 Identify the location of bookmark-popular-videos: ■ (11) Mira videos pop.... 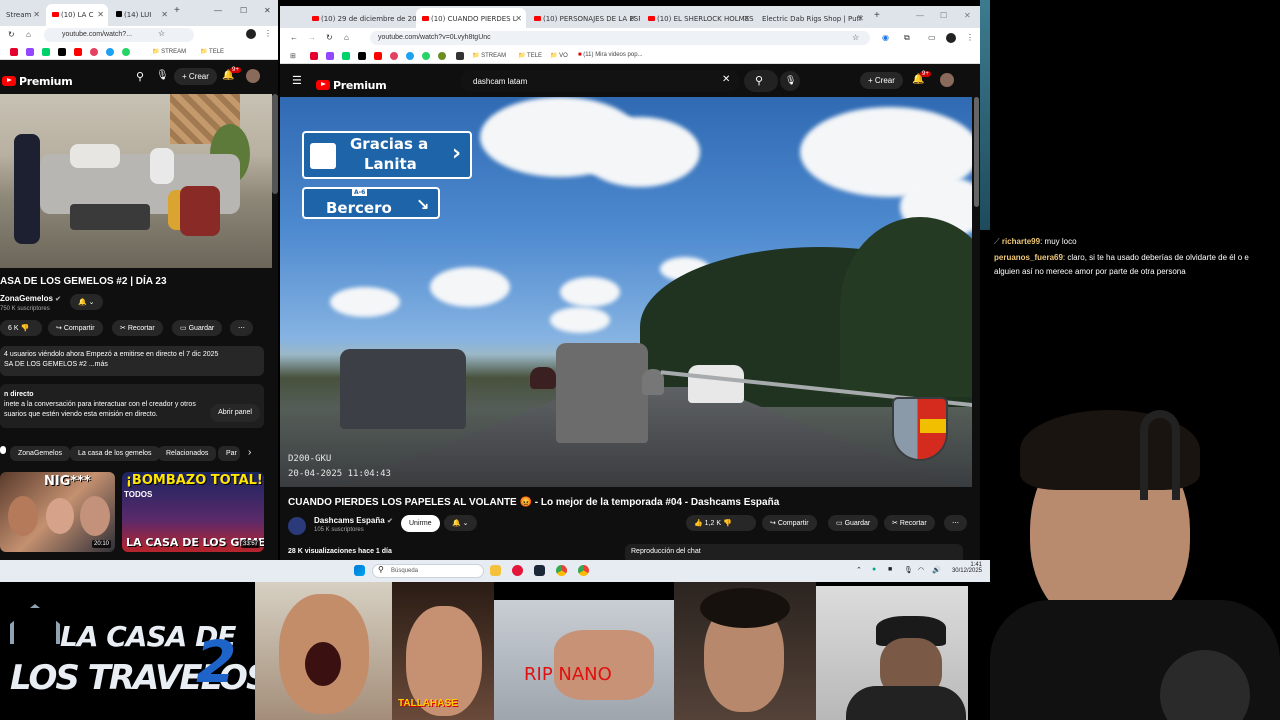
(610, 55).